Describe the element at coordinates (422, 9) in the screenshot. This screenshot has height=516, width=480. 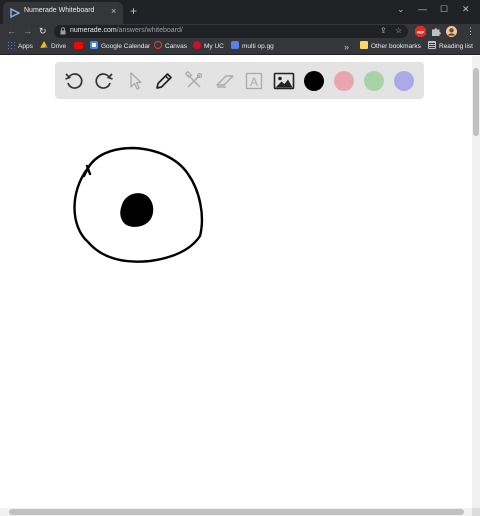
I see `minimize-button: —` at that location.